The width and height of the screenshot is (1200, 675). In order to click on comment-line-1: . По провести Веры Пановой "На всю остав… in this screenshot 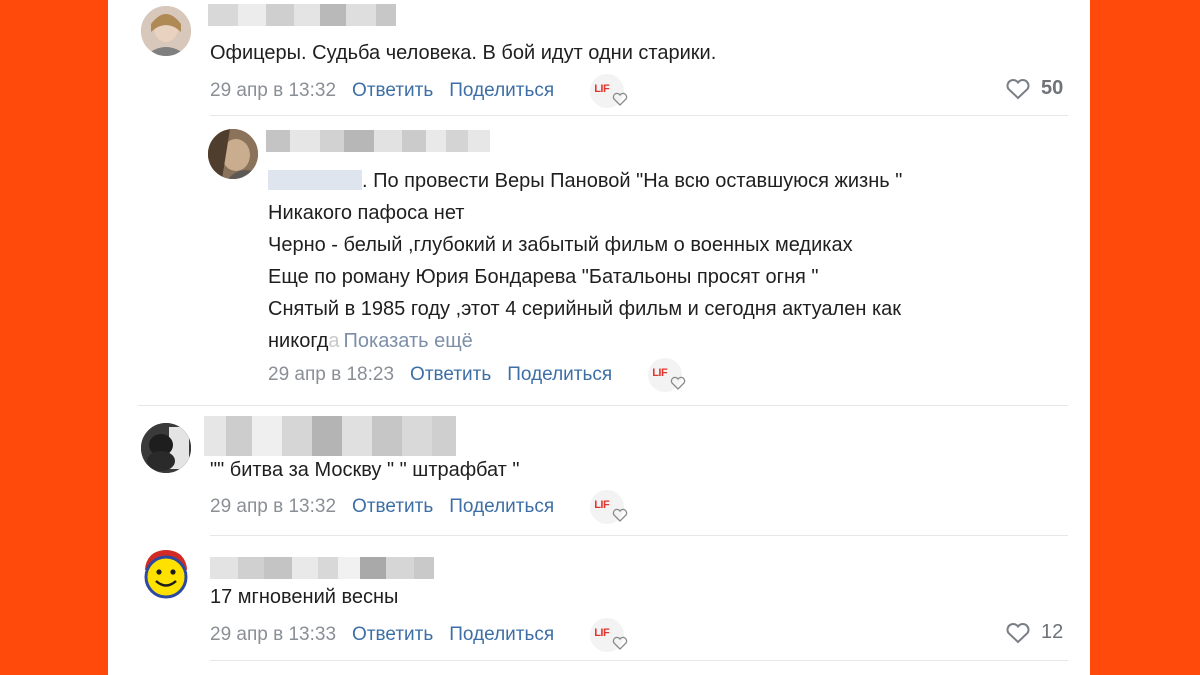, I will do `click(632, 181)`.